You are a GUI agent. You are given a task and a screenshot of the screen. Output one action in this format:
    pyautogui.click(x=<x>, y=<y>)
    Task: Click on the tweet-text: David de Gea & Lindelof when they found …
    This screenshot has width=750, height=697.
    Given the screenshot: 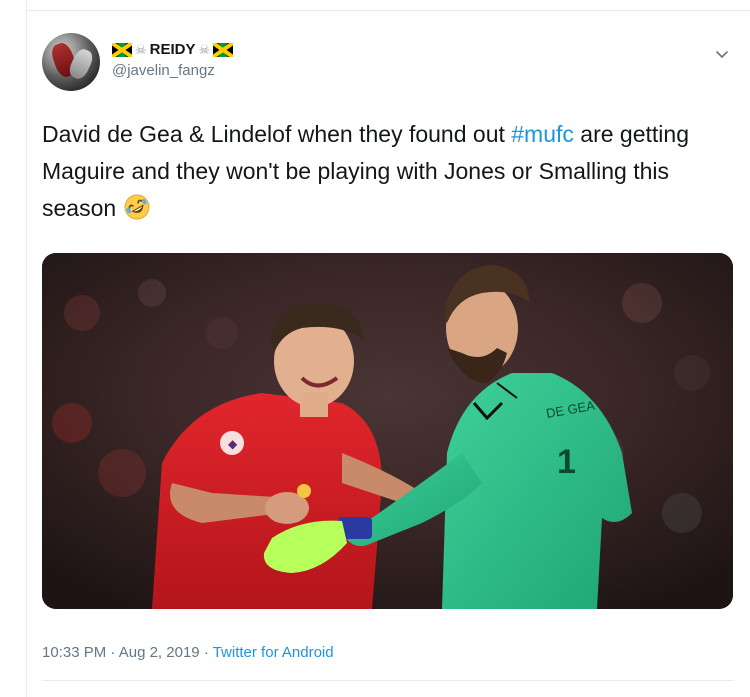 What is the action you would take?
    pyautogui.click(x=388, y=171)
    